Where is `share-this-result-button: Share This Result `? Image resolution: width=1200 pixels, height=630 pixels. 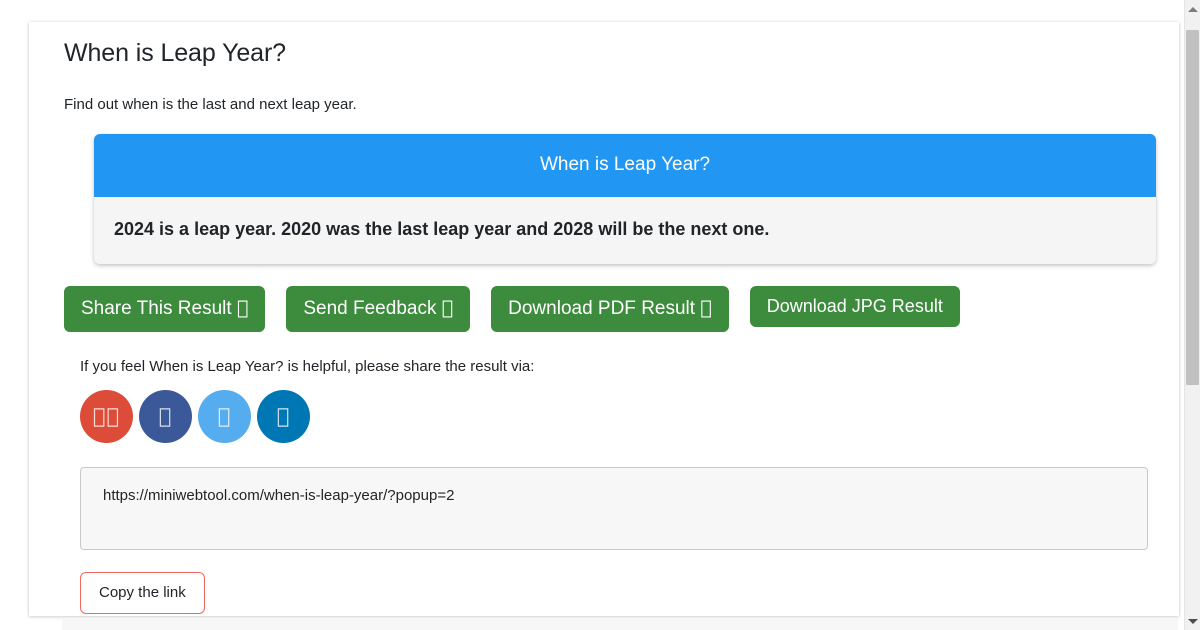 share-this-result-button: Share This Result  is located at coordinates (165, 309).